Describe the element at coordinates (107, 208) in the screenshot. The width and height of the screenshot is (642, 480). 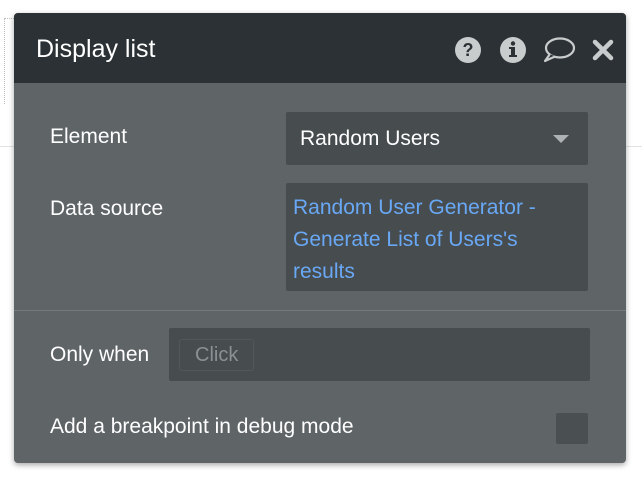
I see `data-source-label: Data source` at that location.